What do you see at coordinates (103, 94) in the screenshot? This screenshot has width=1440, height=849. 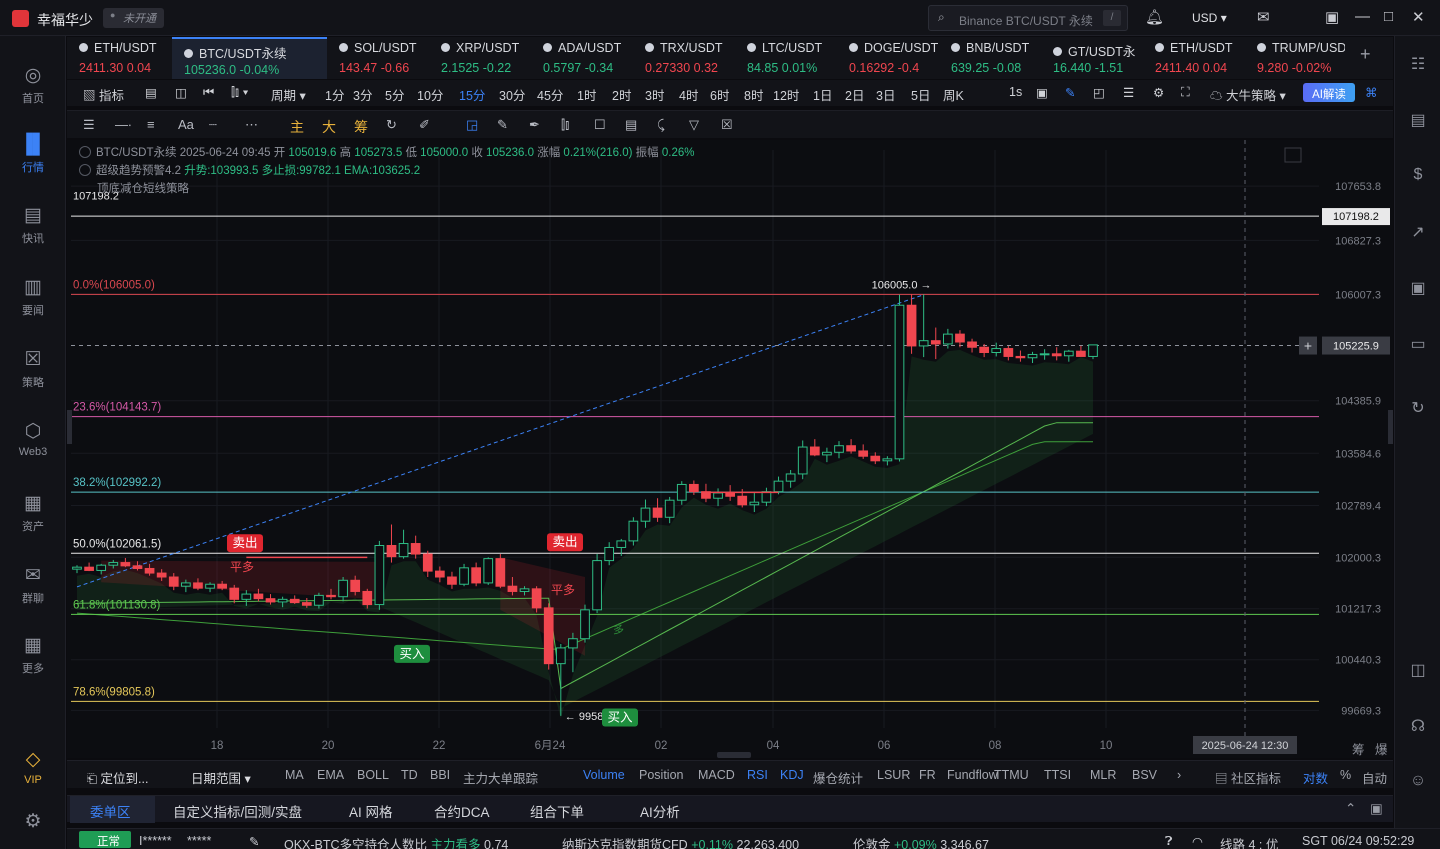 I see `indicator-button: ▧ 指标` at bounding box center [103, 94].